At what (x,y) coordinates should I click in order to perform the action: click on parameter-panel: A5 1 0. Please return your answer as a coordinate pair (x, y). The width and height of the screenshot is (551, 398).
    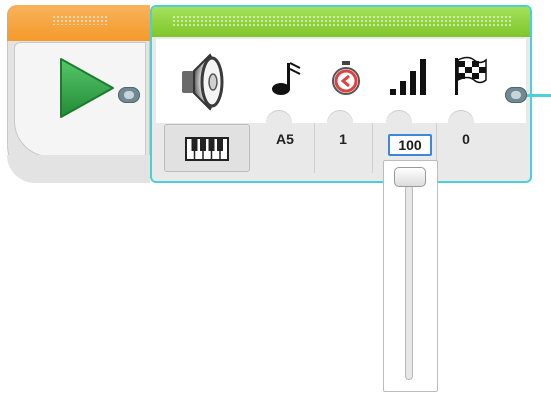
    Looking at the image, I should click on (378, 141).